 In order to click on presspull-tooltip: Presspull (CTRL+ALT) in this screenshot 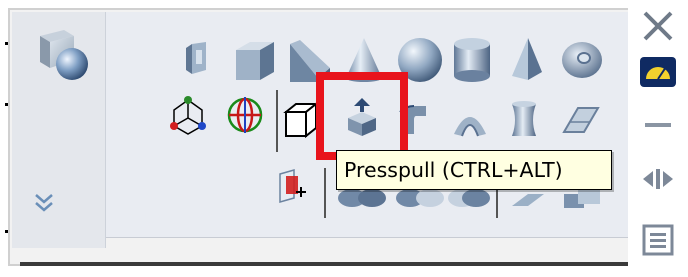, I will do `click(474, 170)`.